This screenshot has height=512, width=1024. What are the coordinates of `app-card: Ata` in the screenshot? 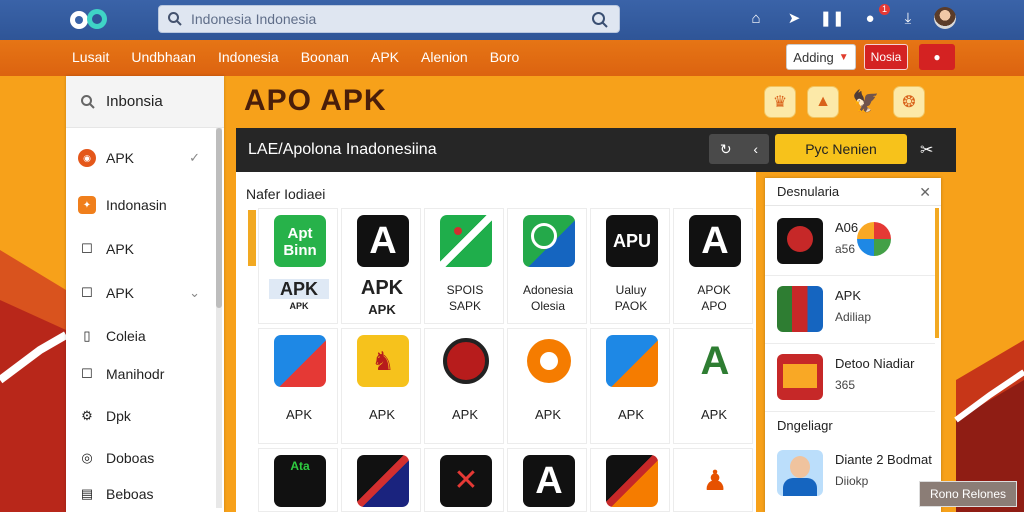 It's located at (298, 480).